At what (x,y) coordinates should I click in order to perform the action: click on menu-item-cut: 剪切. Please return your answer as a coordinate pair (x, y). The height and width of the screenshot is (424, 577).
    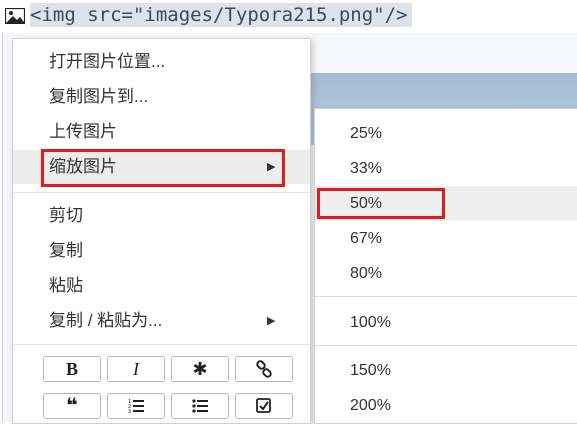
    Looking at the image, I should click on (161, 216).